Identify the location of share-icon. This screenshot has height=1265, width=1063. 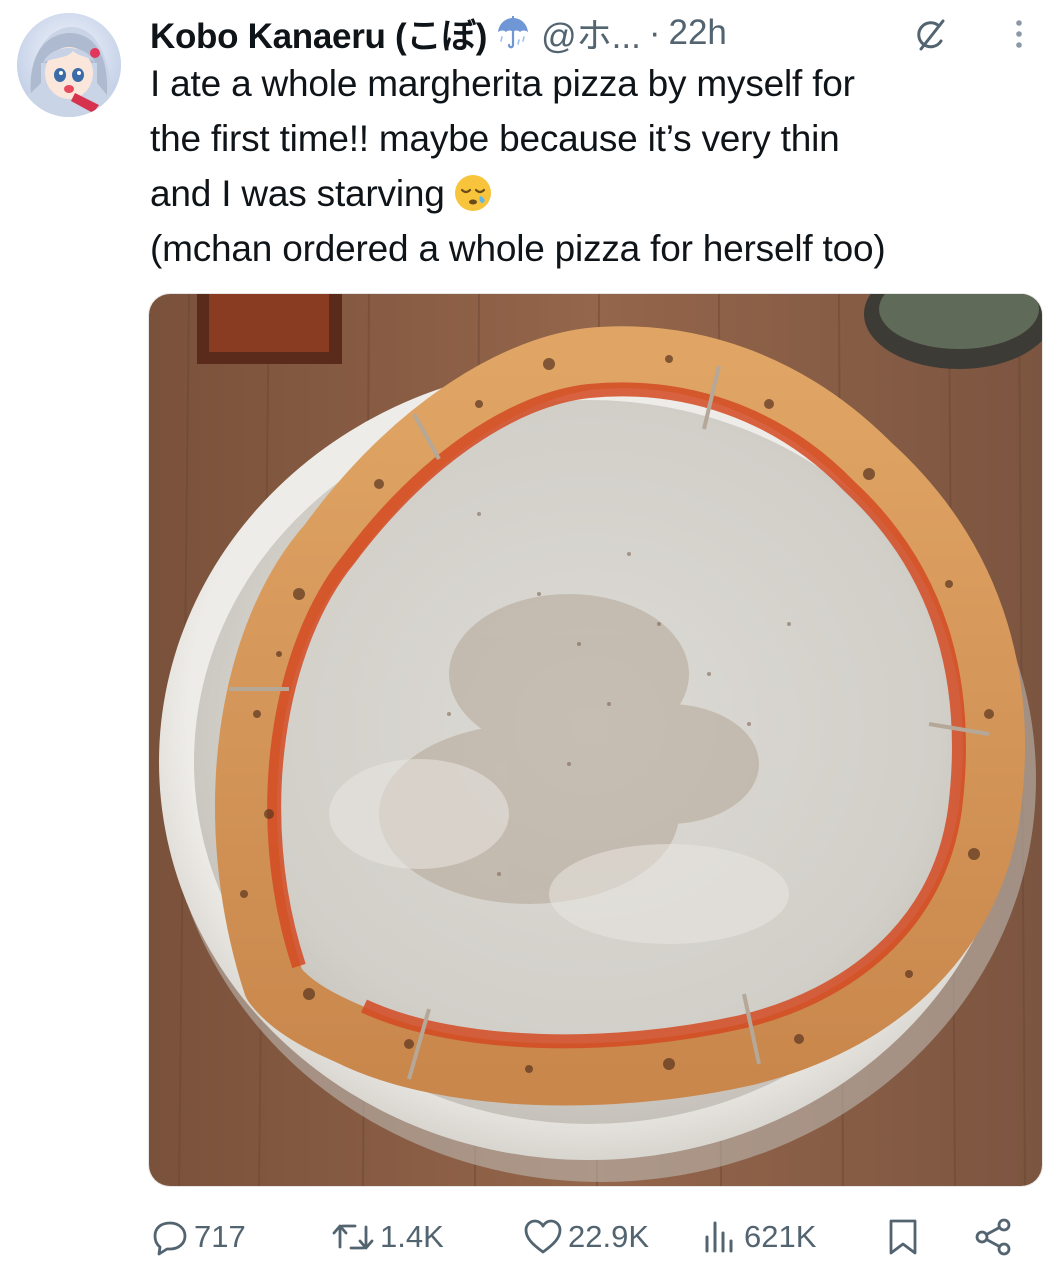
(993, 1237).